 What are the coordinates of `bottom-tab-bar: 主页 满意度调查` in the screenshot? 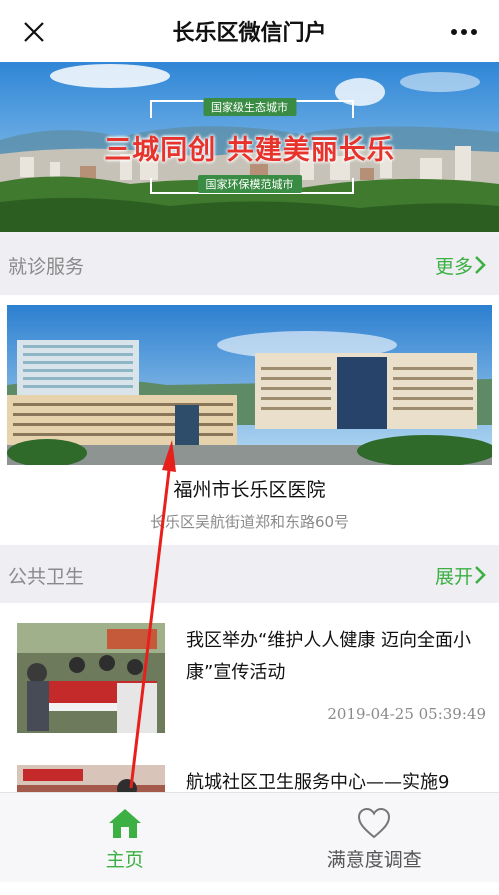 It's located at (249, 837).